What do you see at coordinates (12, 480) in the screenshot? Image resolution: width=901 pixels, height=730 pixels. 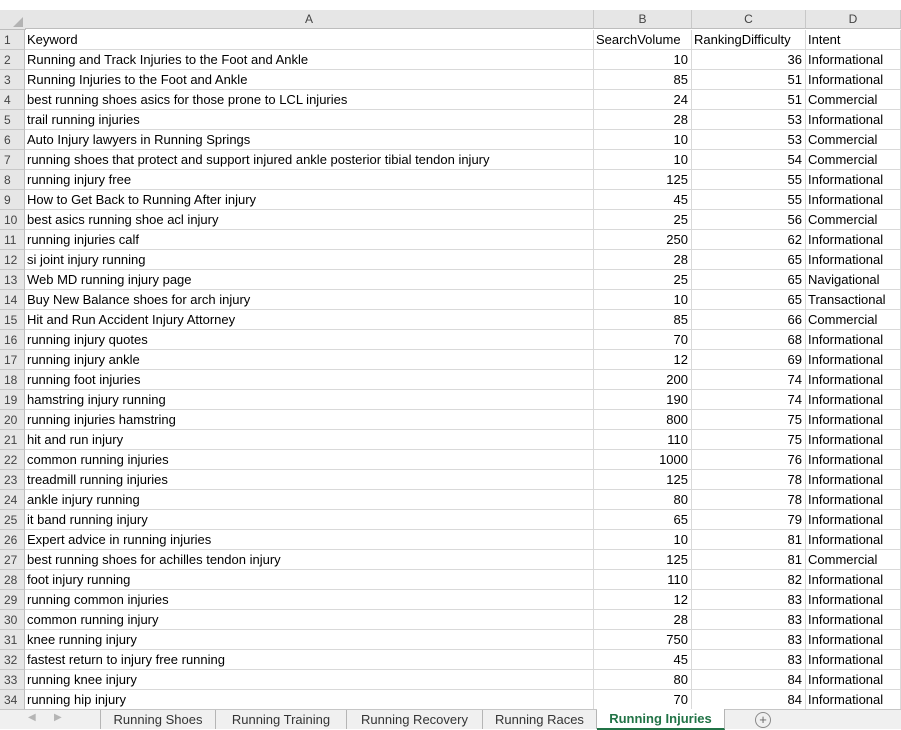 I see `row-number: 23` at bounding box center [12, 480].